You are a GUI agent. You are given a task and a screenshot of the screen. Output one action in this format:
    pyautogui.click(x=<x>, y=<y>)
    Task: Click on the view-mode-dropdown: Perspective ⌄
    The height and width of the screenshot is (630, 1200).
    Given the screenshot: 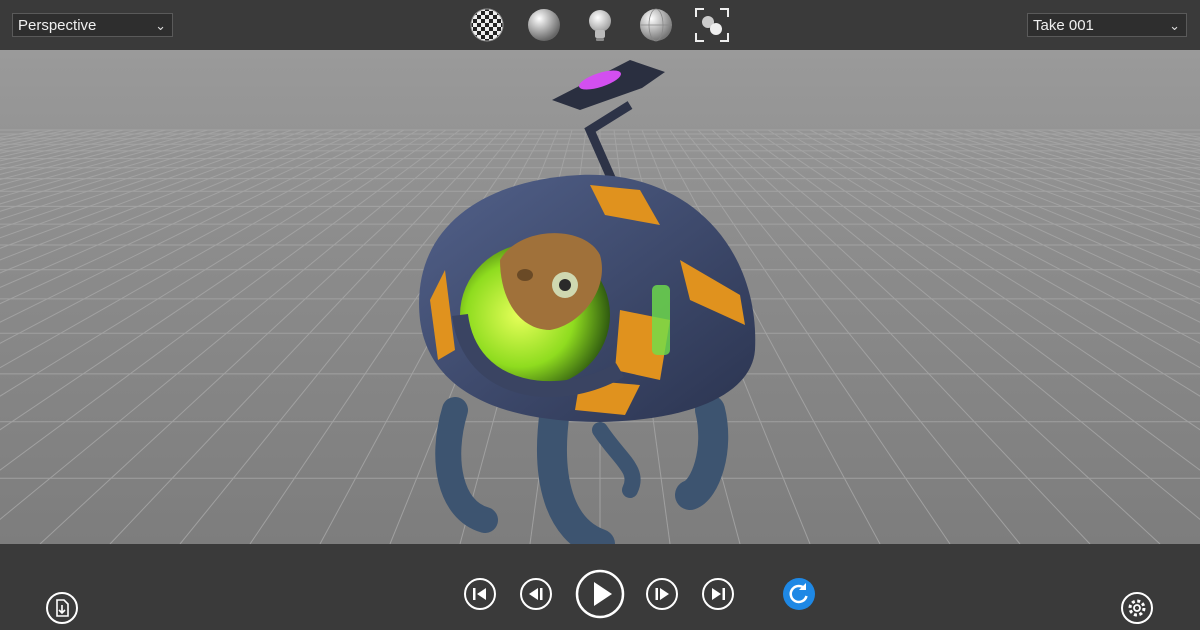 What is the action you would take?
    pyautogui.click(x=92, y=25)
    